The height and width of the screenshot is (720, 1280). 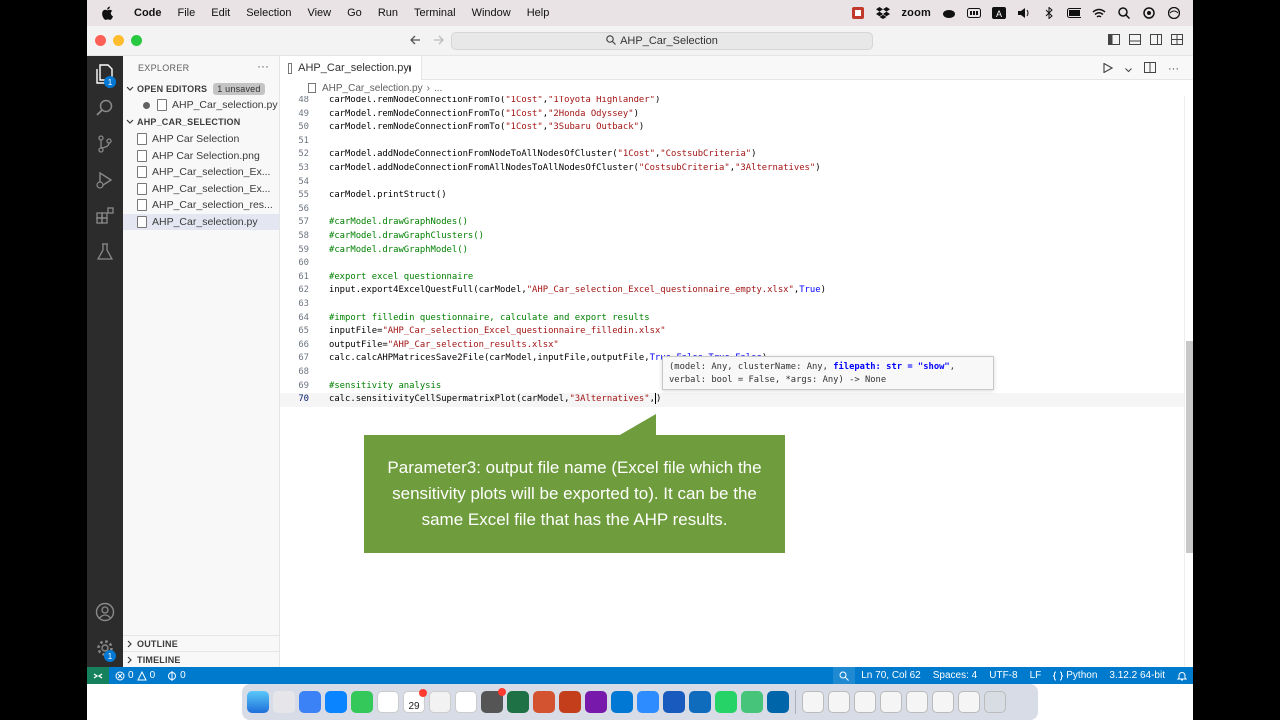 I want to click on mail-icon, so click(x=310, y=702).